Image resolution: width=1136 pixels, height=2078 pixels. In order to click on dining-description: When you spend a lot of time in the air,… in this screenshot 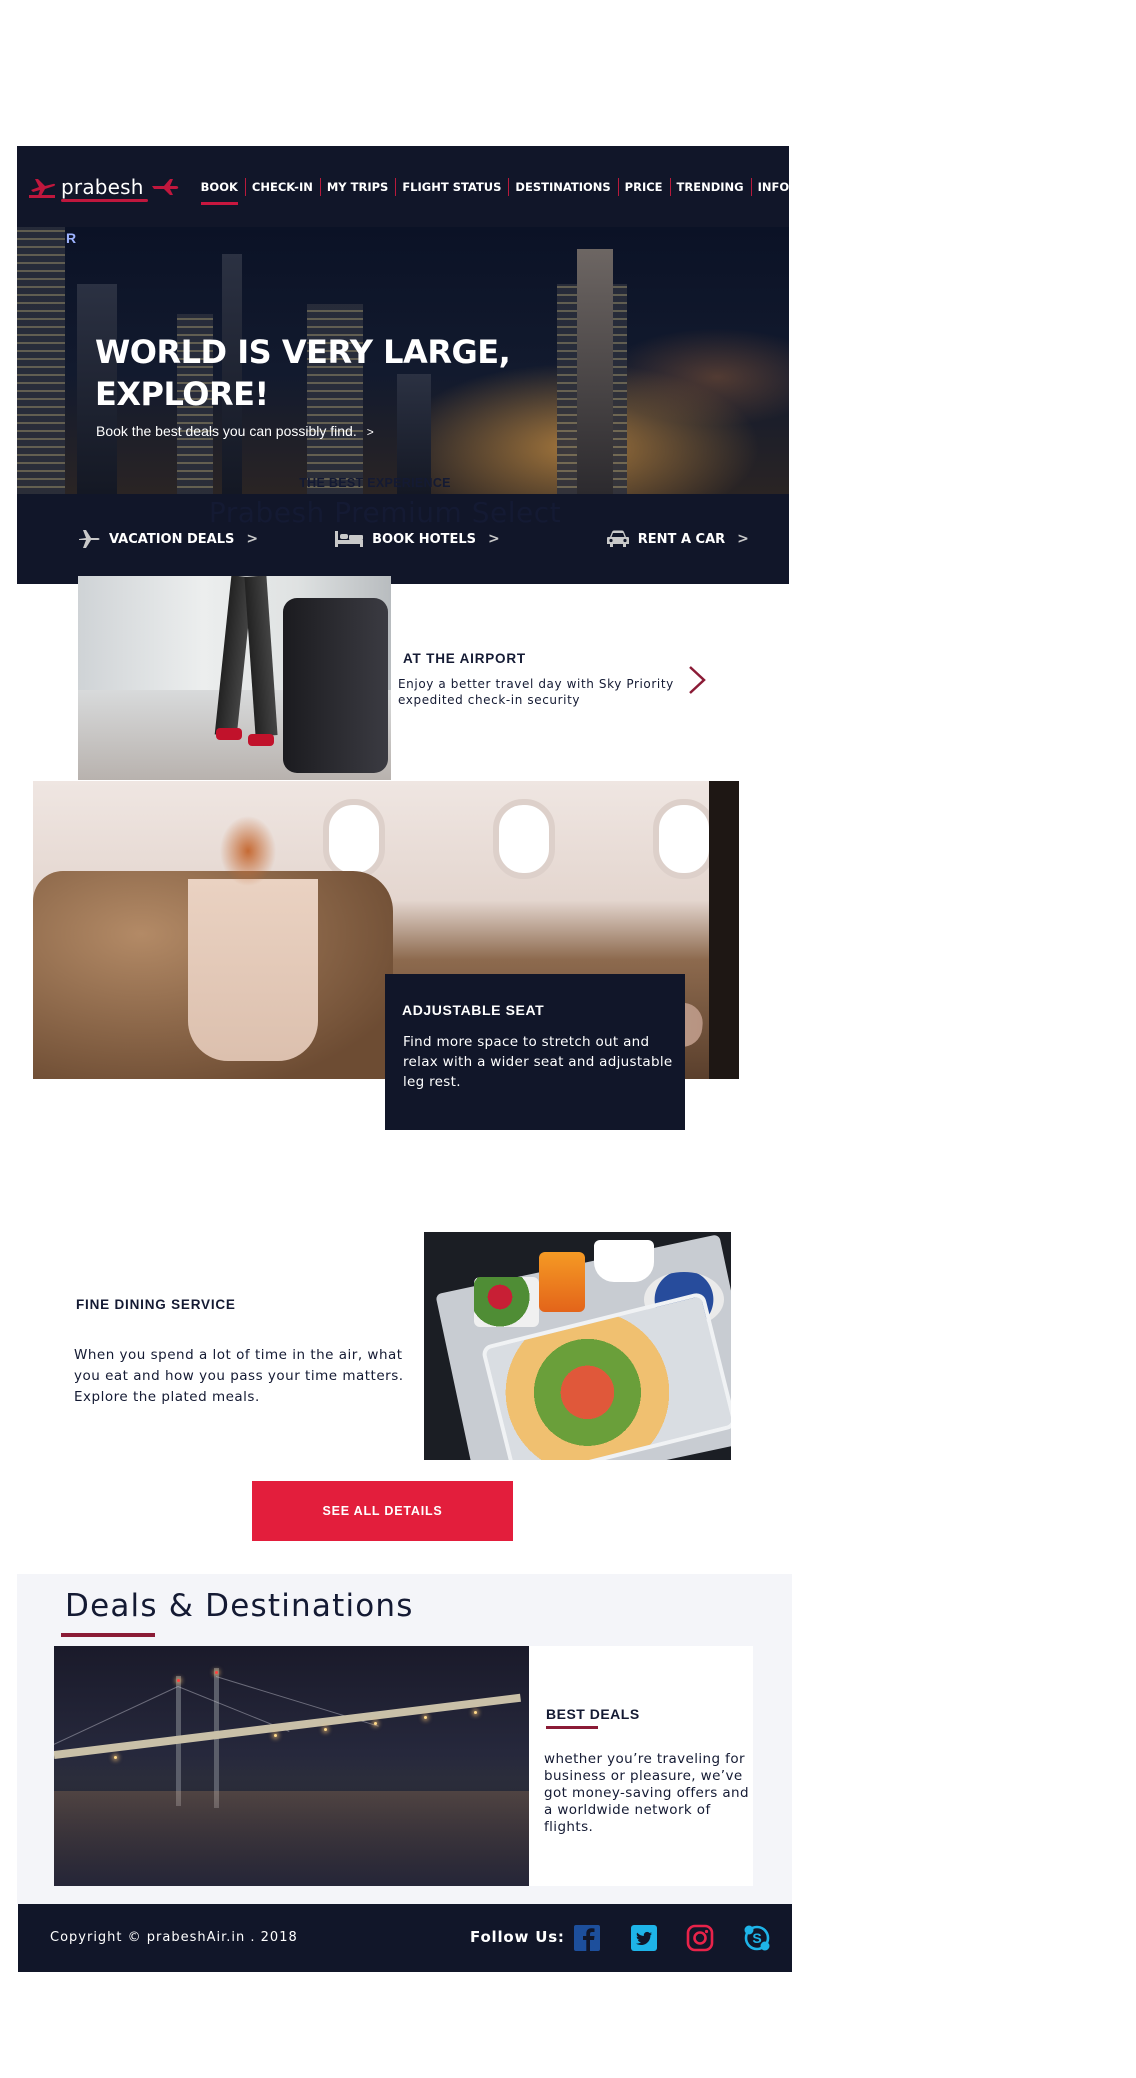, I will do `click(239, 1376)`.